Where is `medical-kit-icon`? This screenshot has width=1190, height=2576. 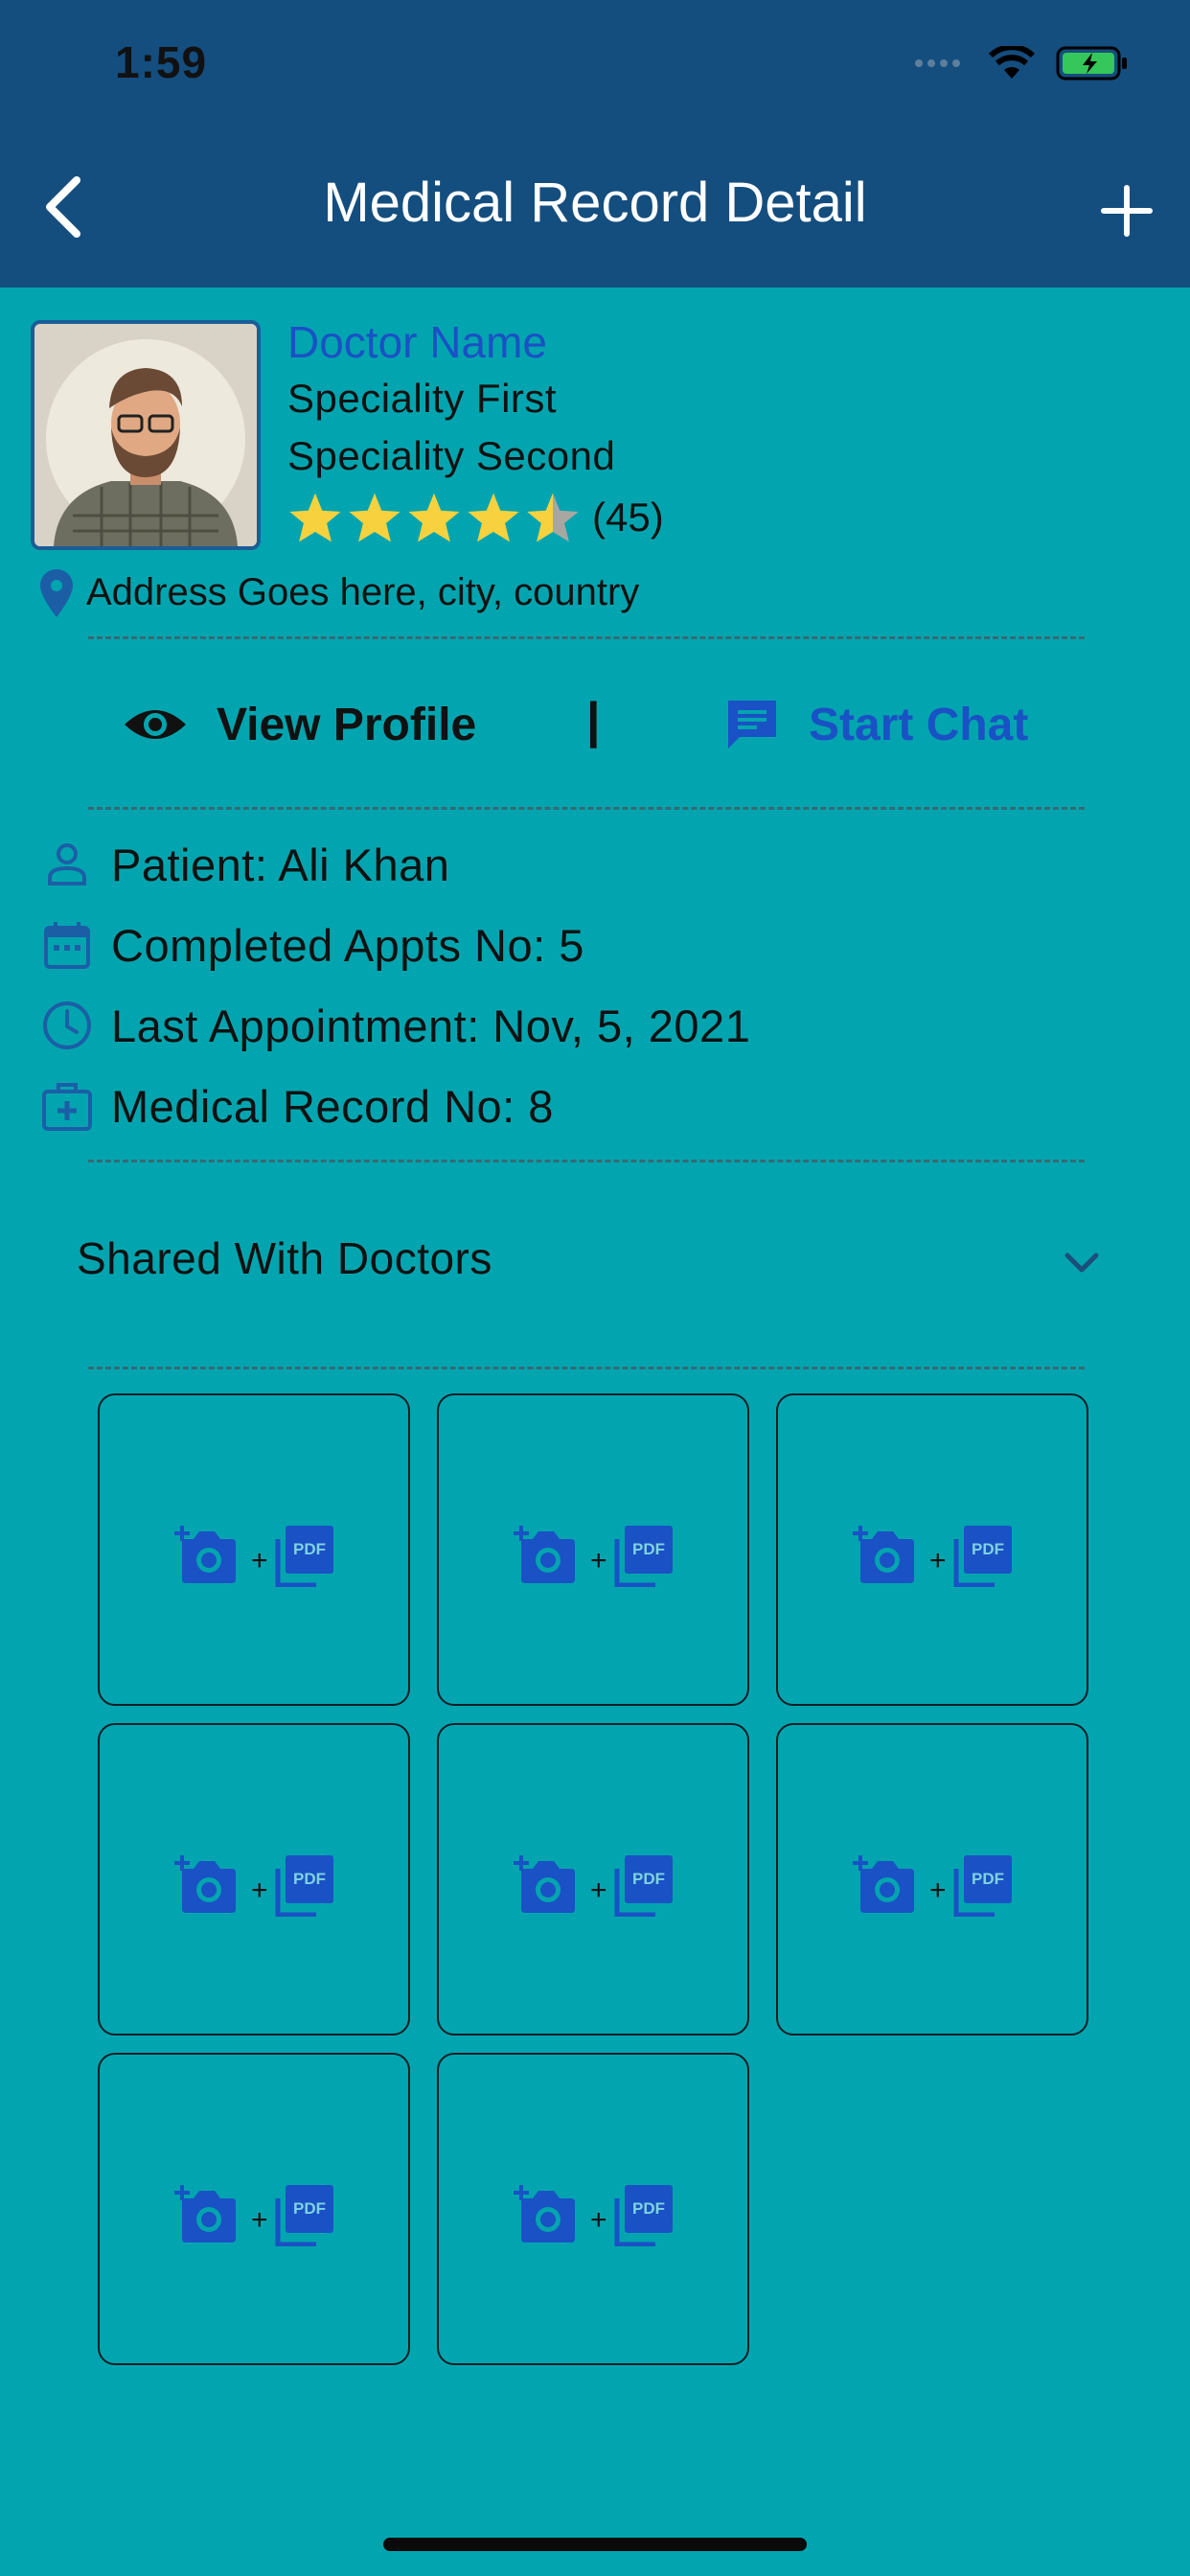 medical-kit-icon is located at coordinates (67, 1106).